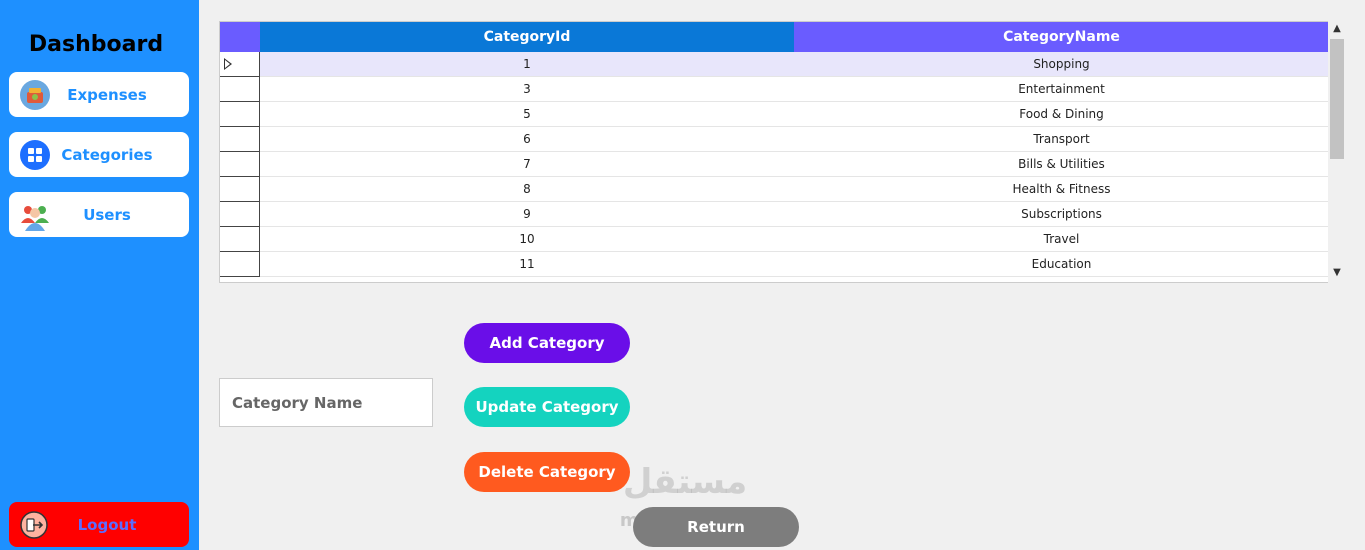 This screenshot has height=550, width=1365. What do you see at coordinates (527, 114) in the screenshot?
I see `cell-category-id: 5` at bounding box center [527, 114].